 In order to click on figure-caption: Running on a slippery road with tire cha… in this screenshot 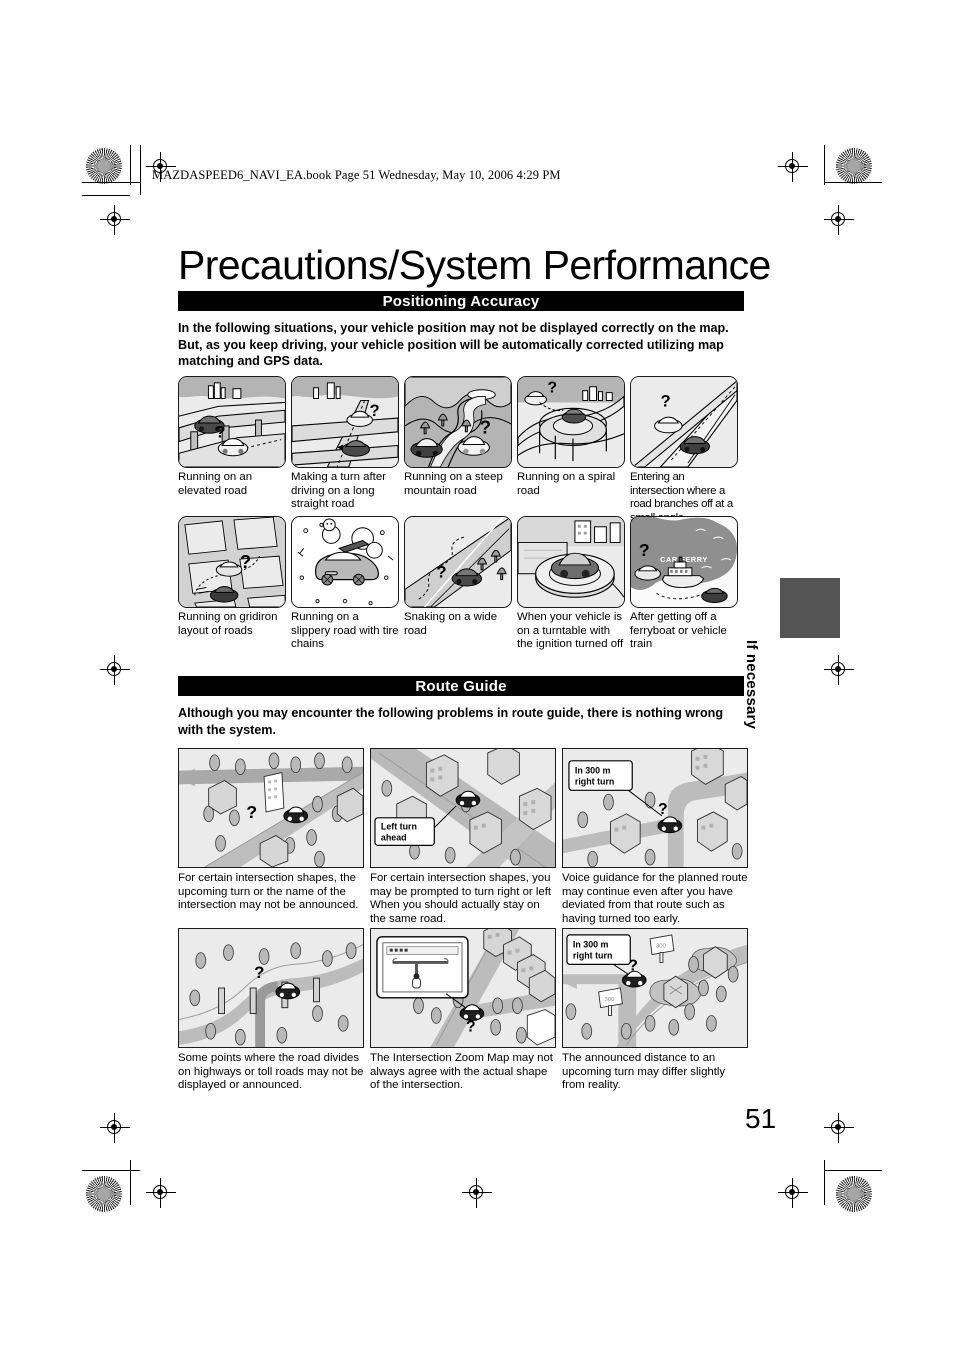, I will do `click(345, 631)`.